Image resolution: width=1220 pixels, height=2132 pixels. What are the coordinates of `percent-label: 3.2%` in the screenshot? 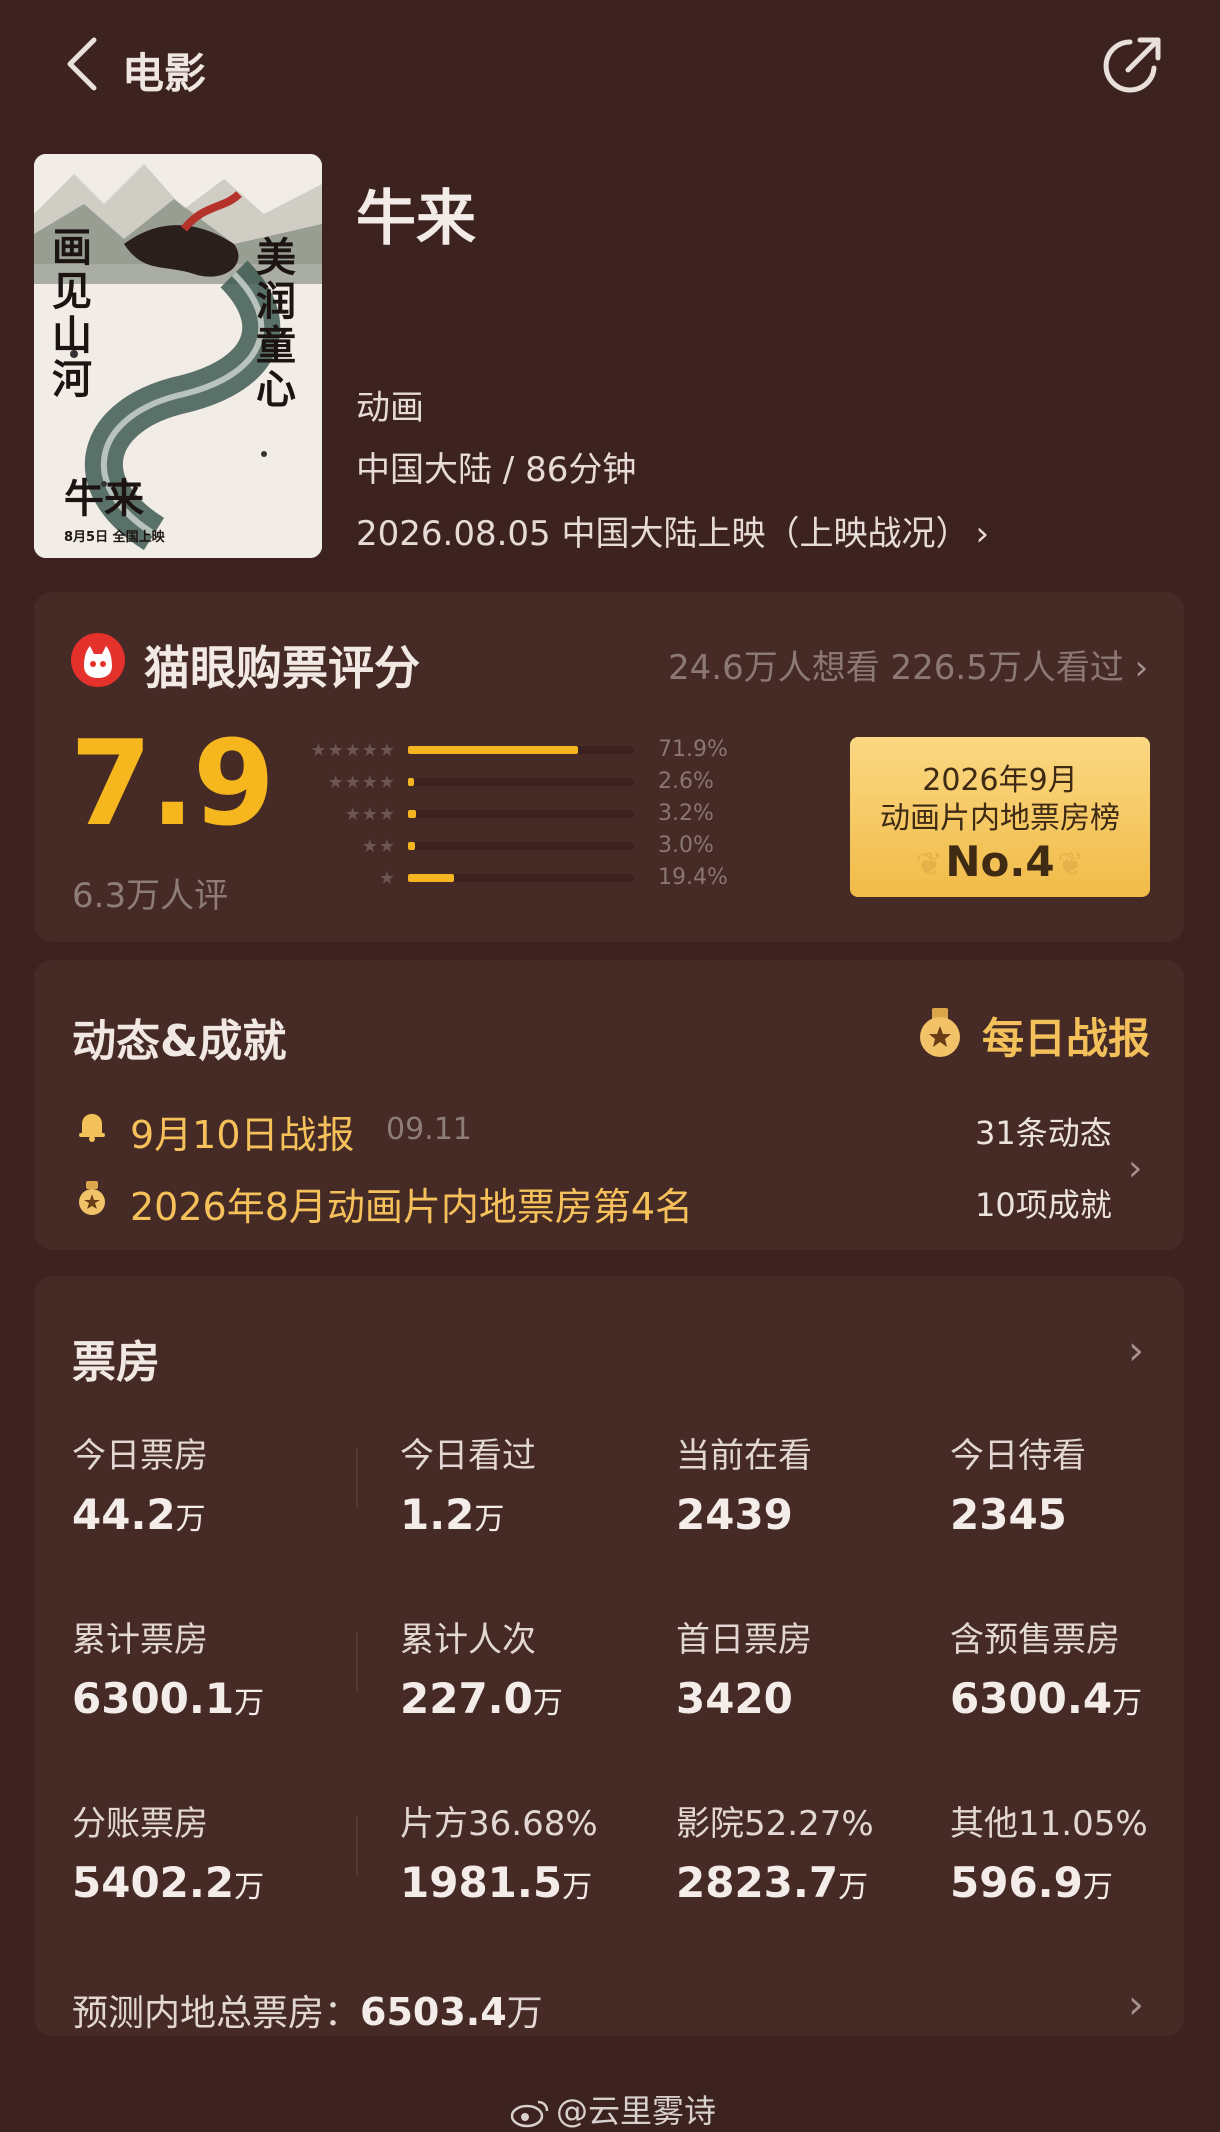 It's located at (686, 813).